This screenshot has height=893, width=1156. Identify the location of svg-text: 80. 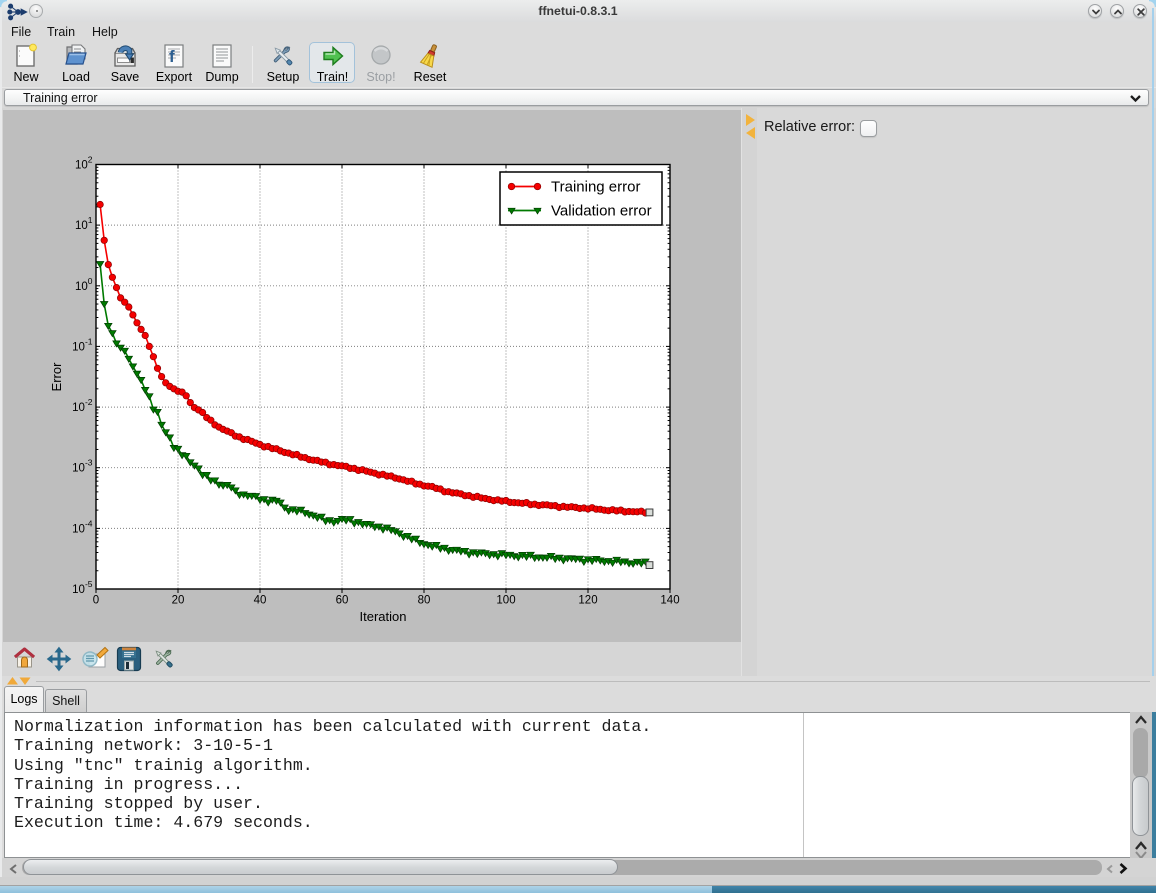
(424, 601).